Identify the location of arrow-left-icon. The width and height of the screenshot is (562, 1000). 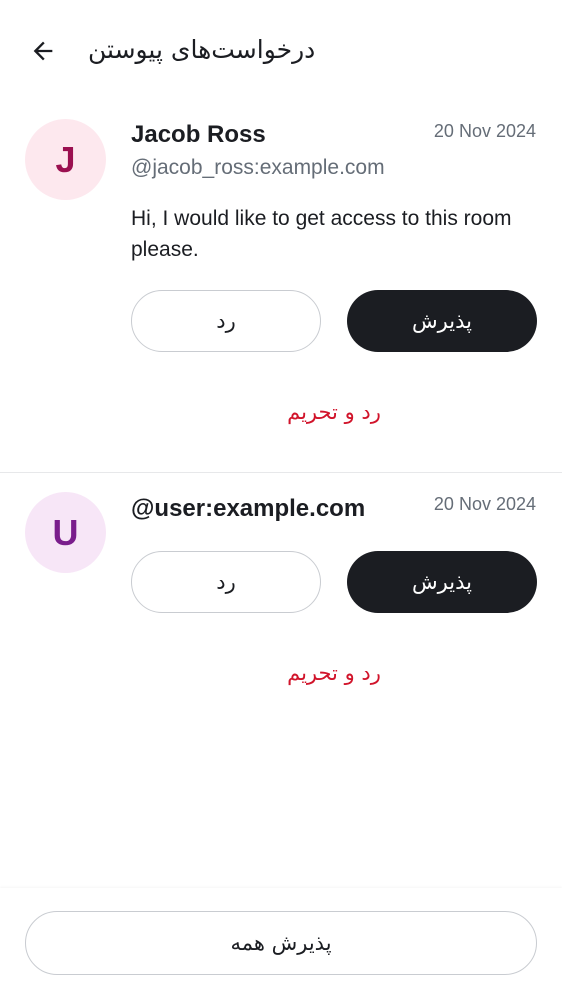
(43, 51).